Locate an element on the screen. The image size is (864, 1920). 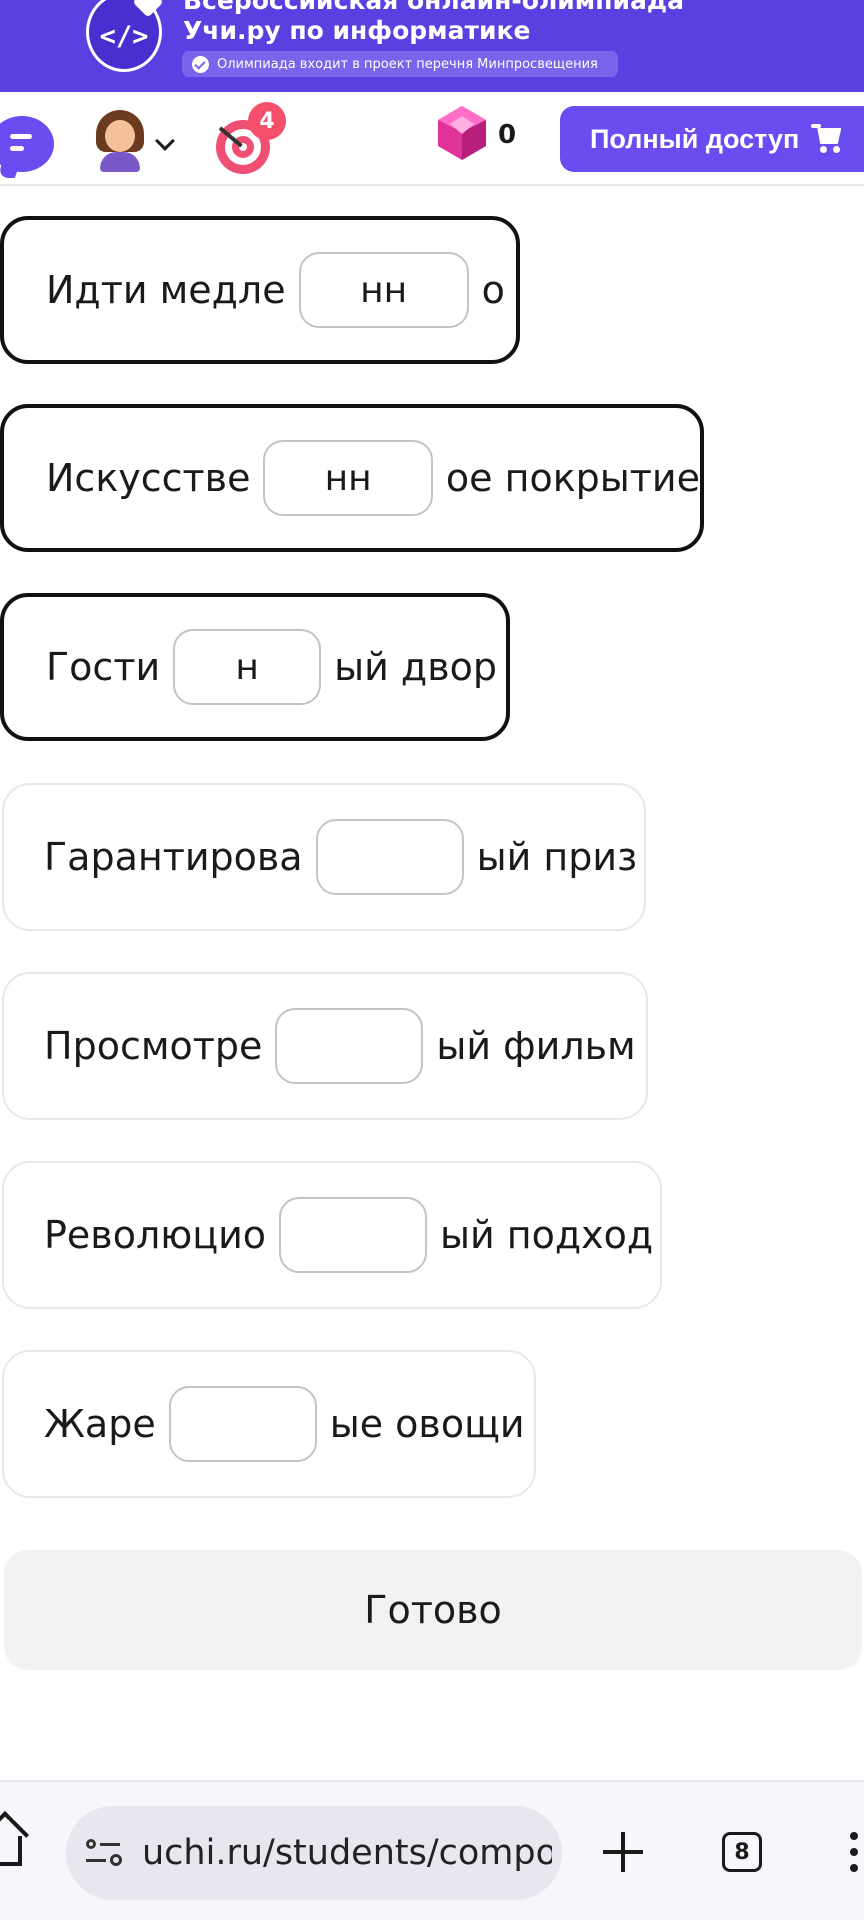
word-card: Искусстве нн ое покрытие is located at coordinates (352, 478).